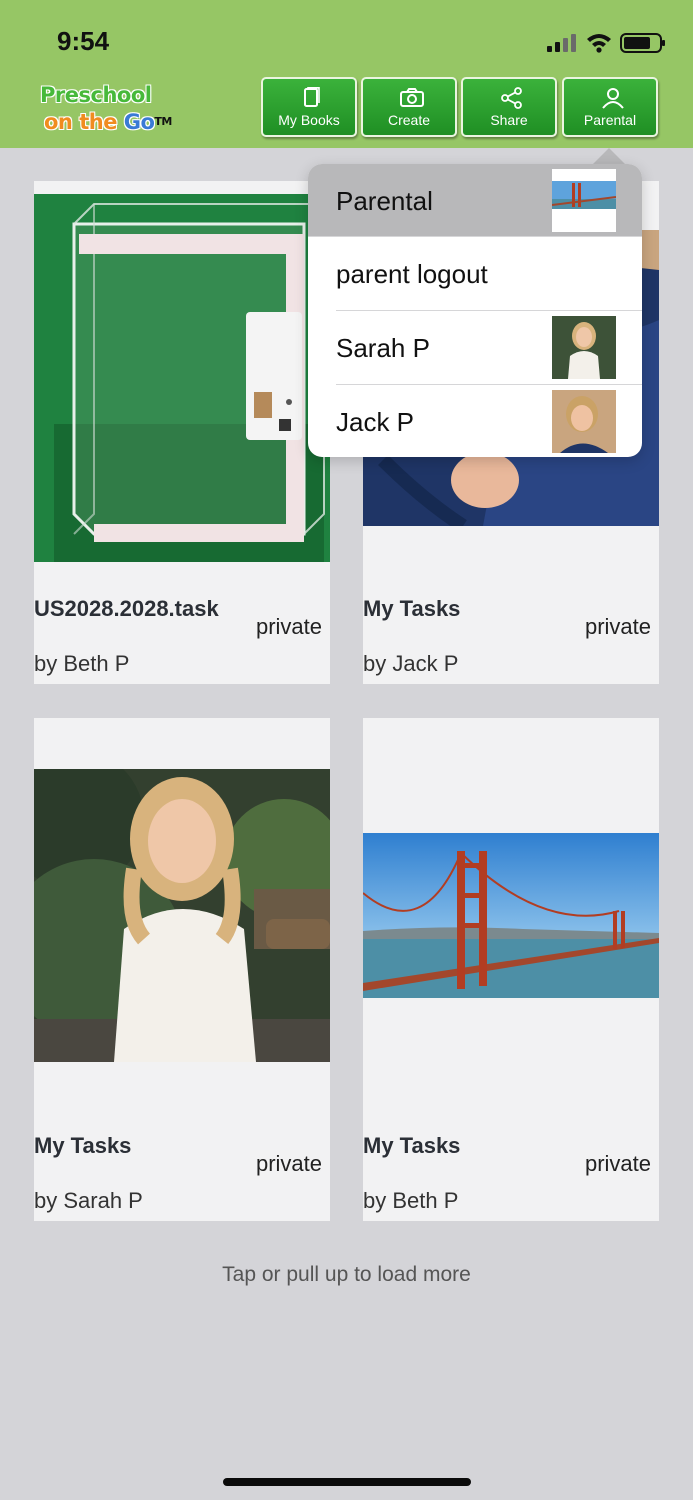  What do you see at coordinates (347, 1482) in the screenshot?
I see `home-indicator` at bounding box center [347, 1482].